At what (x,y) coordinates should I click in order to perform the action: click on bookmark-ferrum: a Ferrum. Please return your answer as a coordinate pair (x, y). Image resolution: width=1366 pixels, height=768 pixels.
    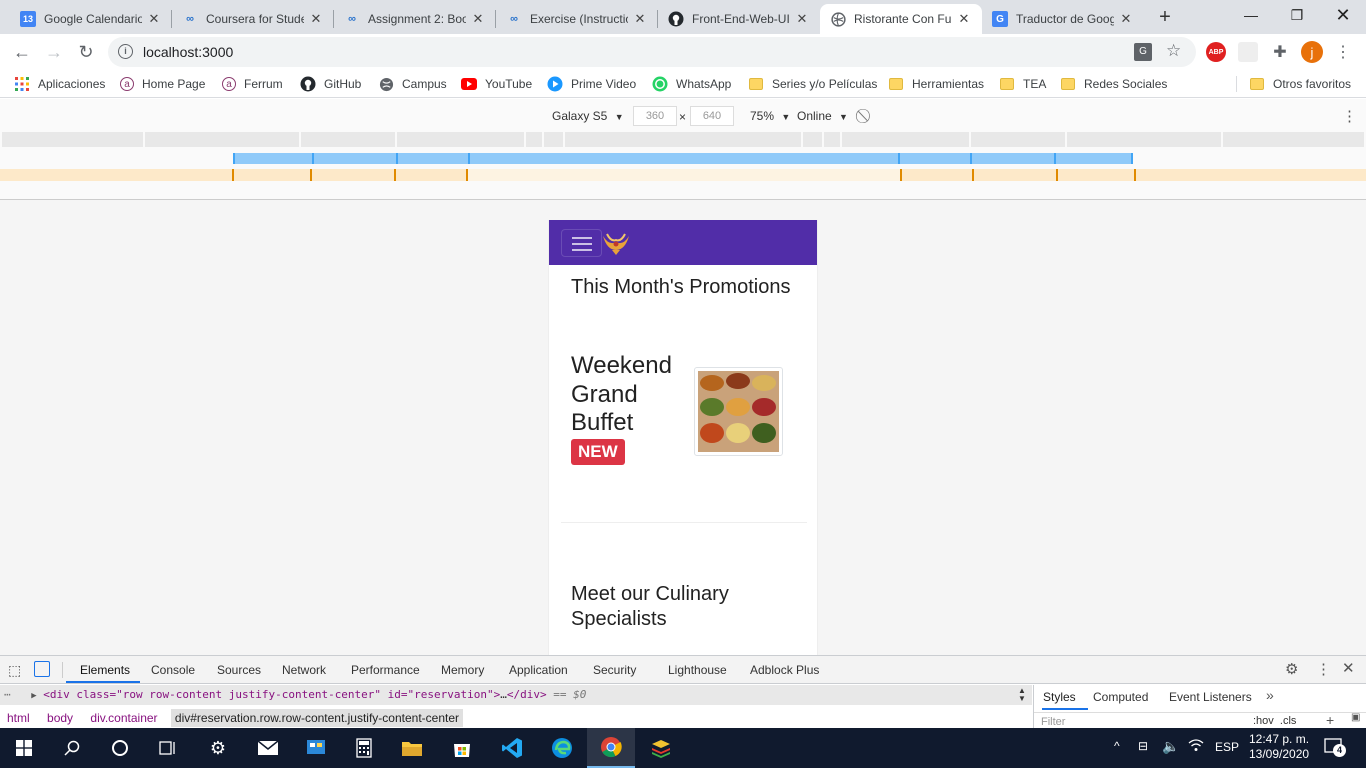
    Looking at the image, I should click on (252, 84).